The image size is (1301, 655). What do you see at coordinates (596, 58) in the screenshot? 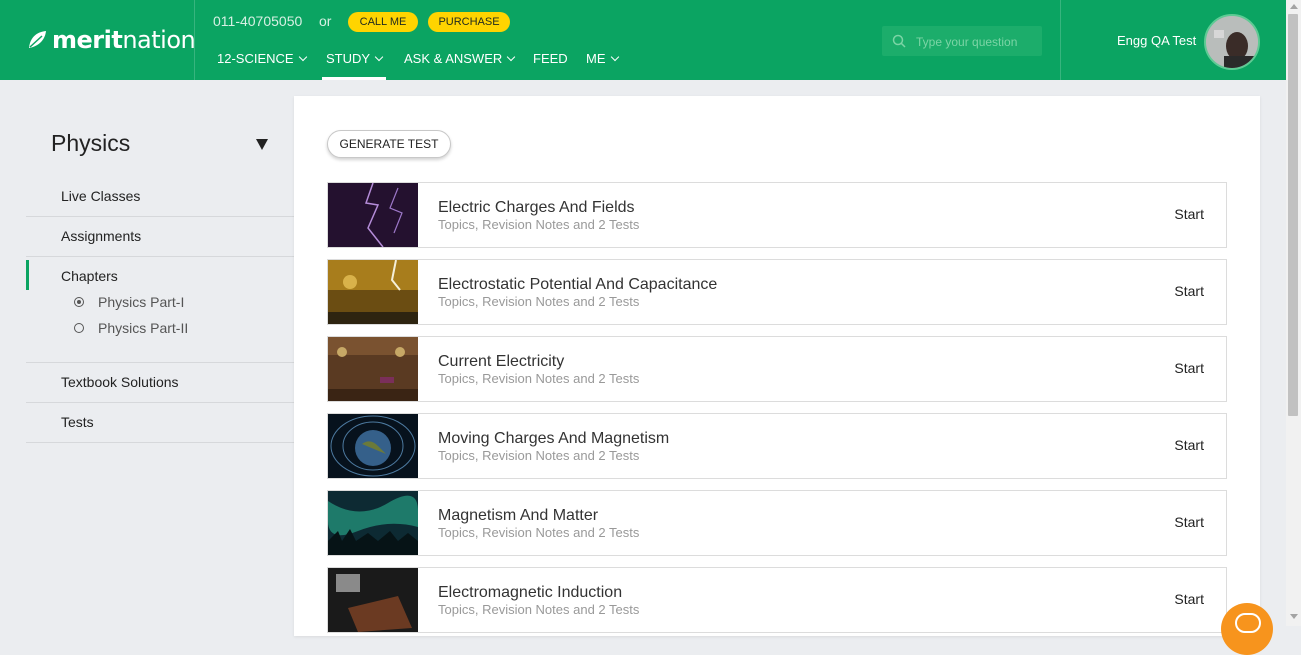
I see `nav-label: ME` at bounding box center [596, 58].